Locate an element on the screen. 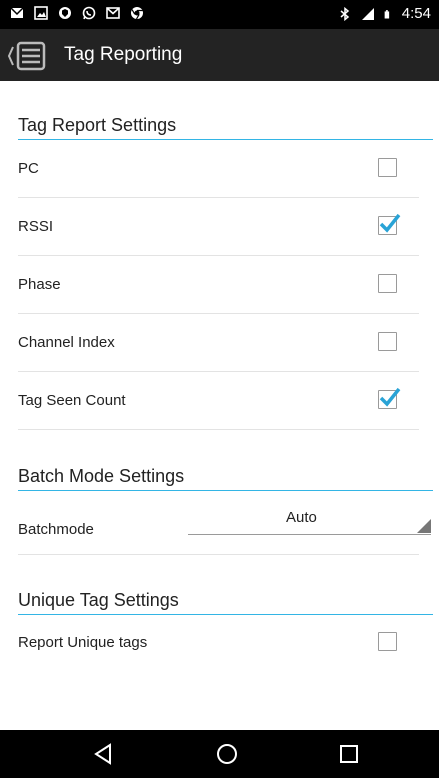  batchmode-label: Batchmode is located at coordinates (56, 529).